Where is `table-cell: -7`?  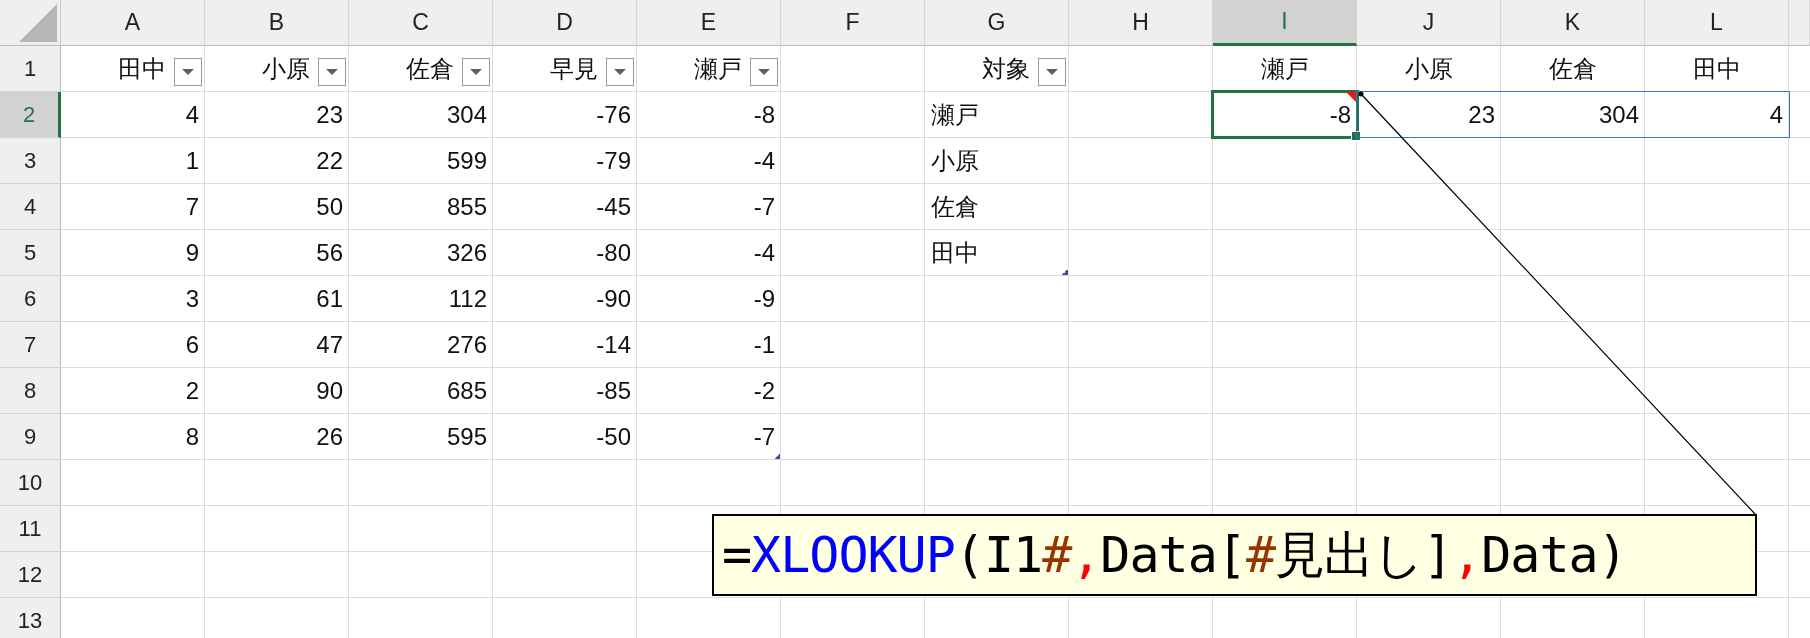
table-cell: -7 is located at coordinates (709, 437).